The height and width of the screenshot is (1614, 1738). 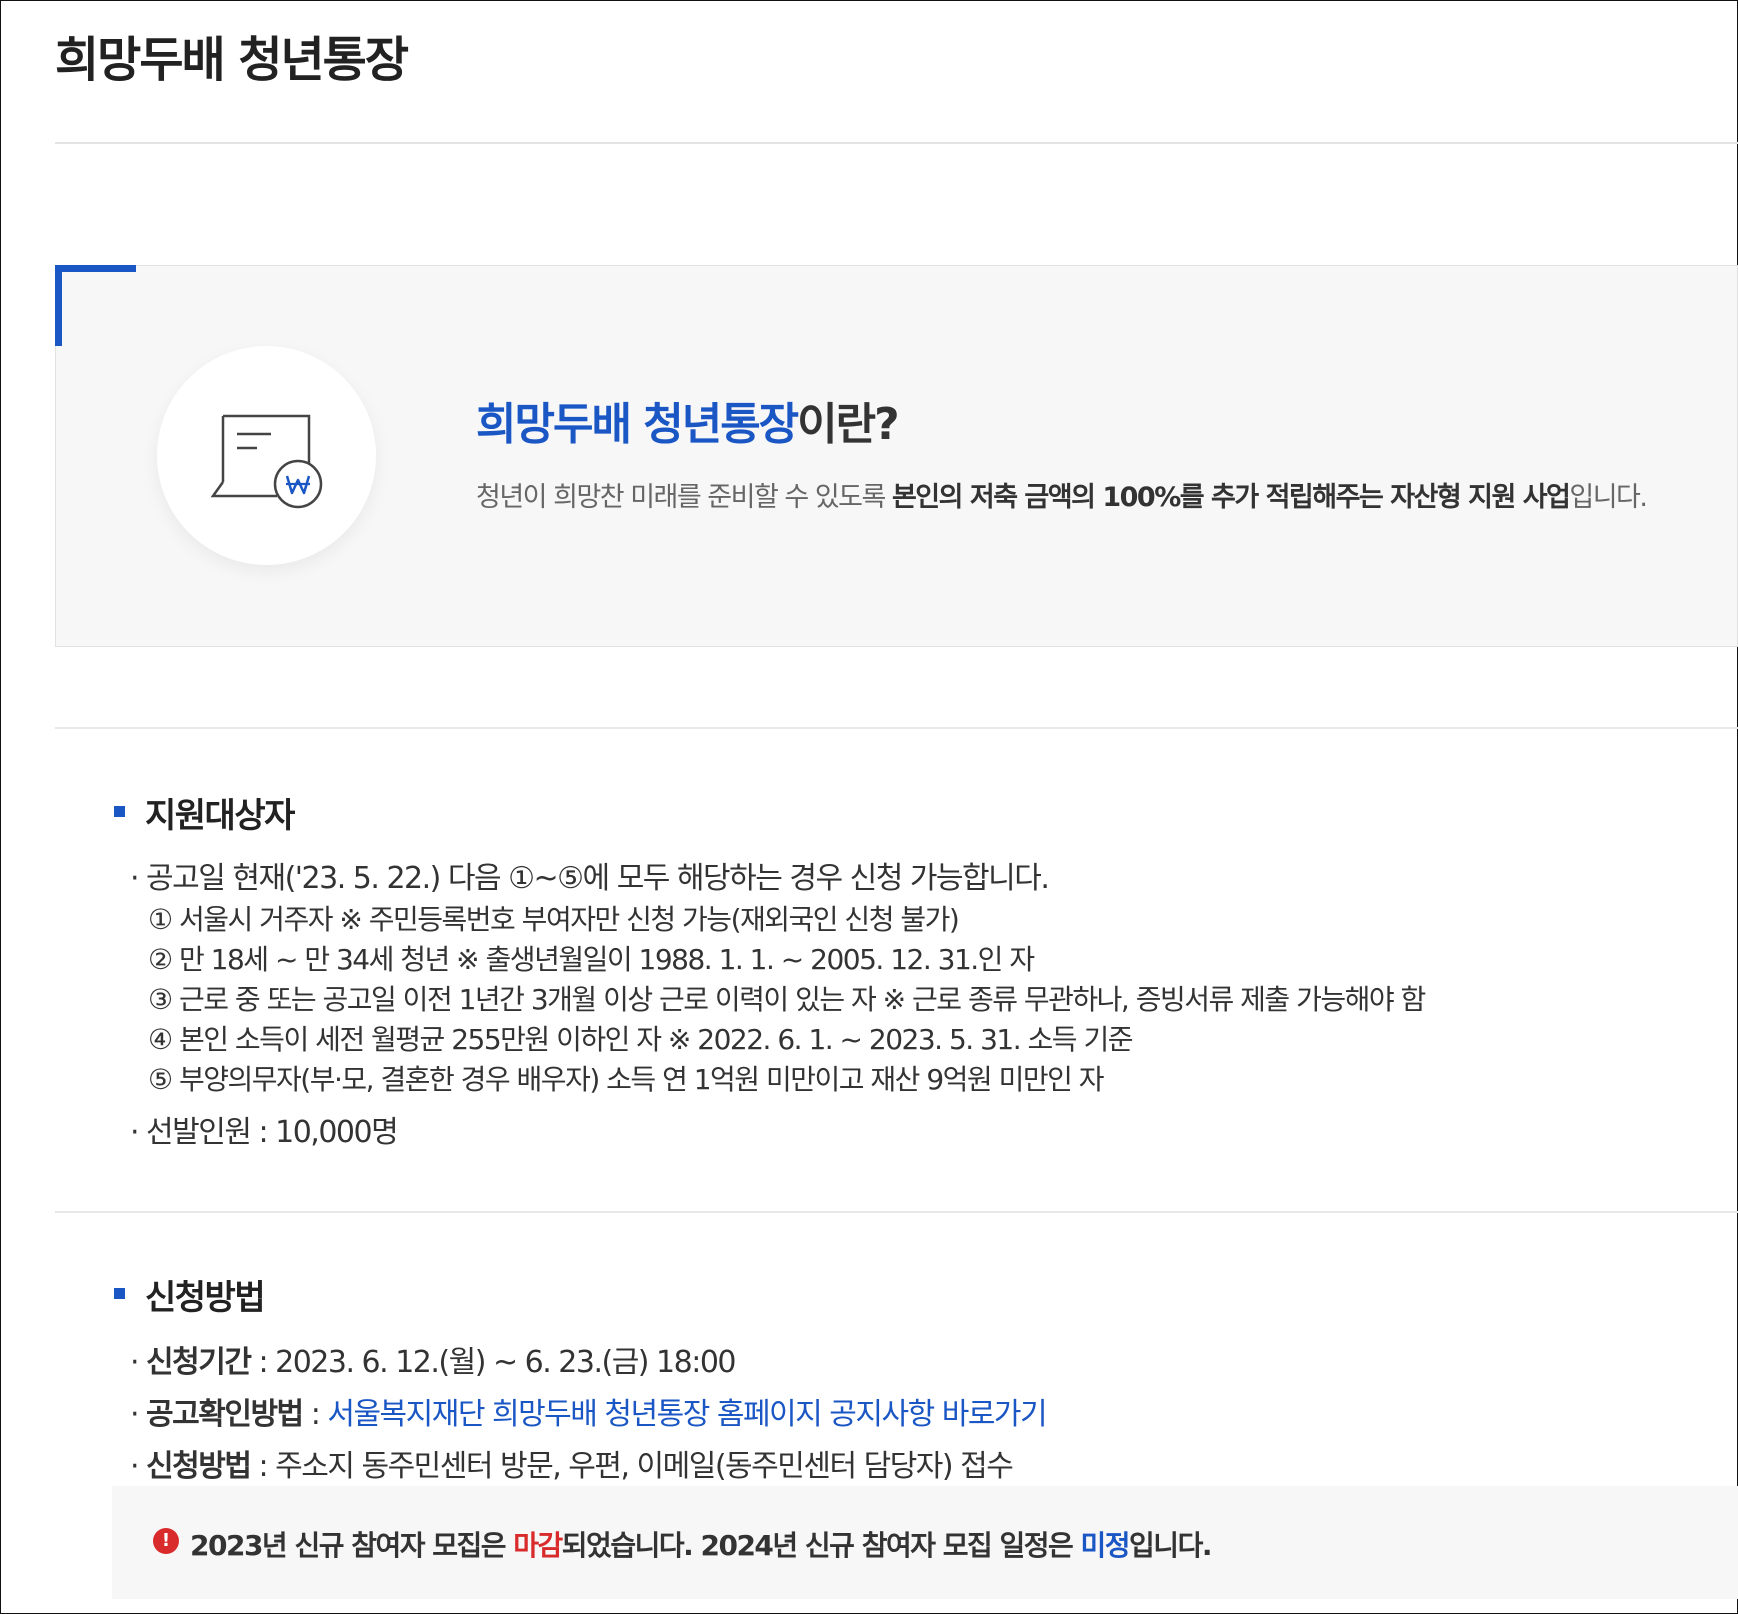 I want to click on intro-title-highlight: 희망두배 청년통장, so click(x=637, y=424).